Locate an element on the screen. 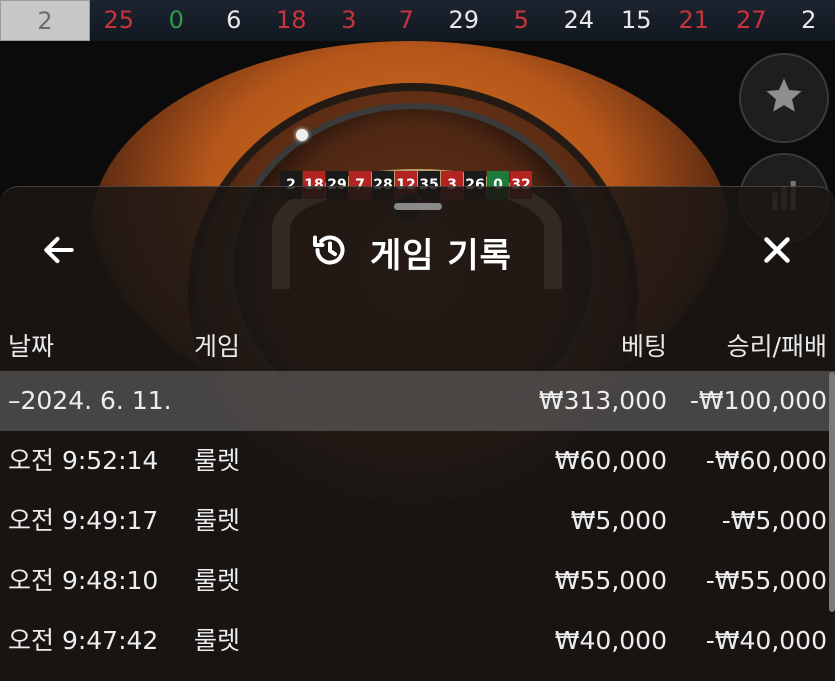 Image resolution: width=835 pixels, height=681 pixels. row-bet: ₩5,000 is located at coordinates (618, 520).